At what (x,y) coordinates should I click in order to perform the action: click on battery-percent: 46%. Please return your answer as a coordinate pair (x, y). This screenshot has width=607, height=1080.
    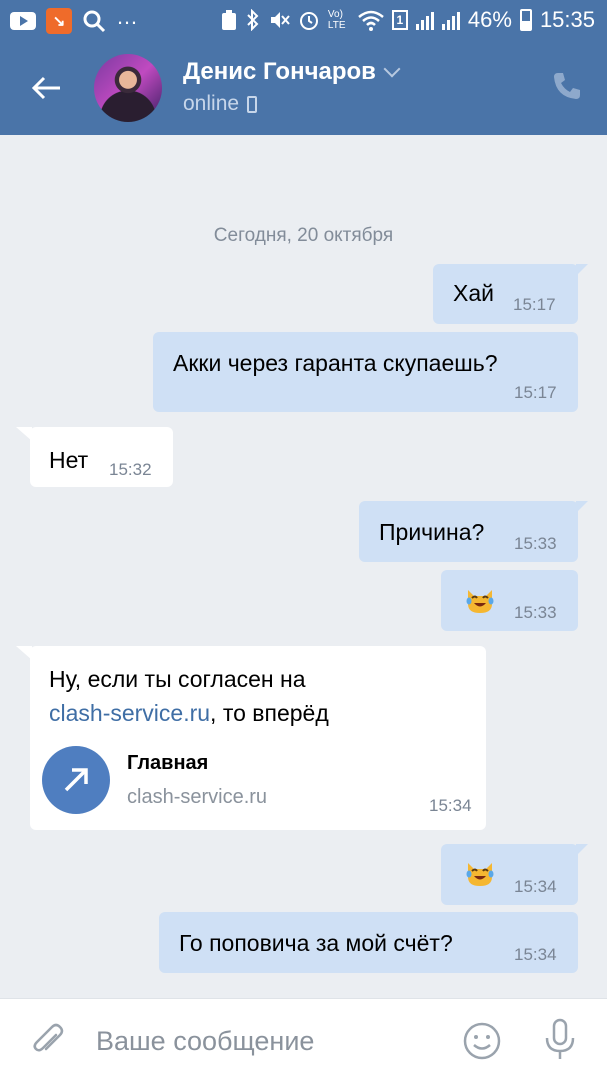
    Looking at the image, I should click on (489, 19).